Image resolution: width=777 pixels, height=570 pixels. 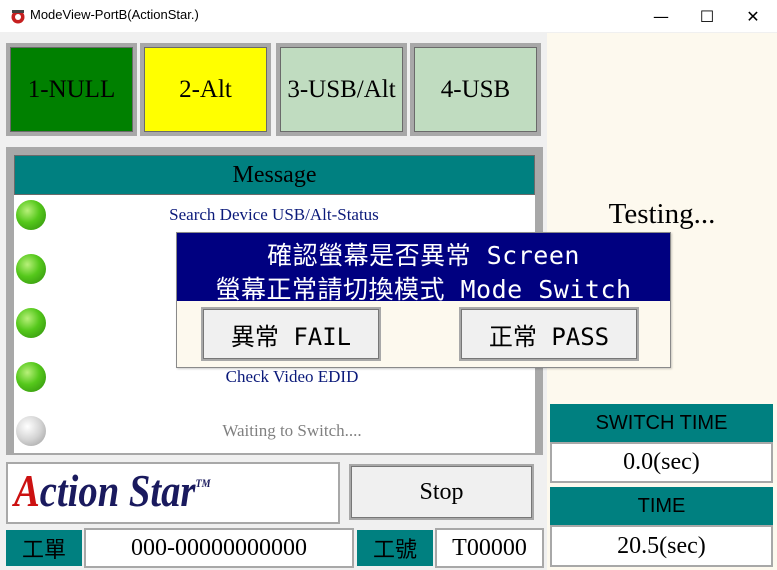 I want to click on trademark-mark: TM, so click(x=203, y=483).